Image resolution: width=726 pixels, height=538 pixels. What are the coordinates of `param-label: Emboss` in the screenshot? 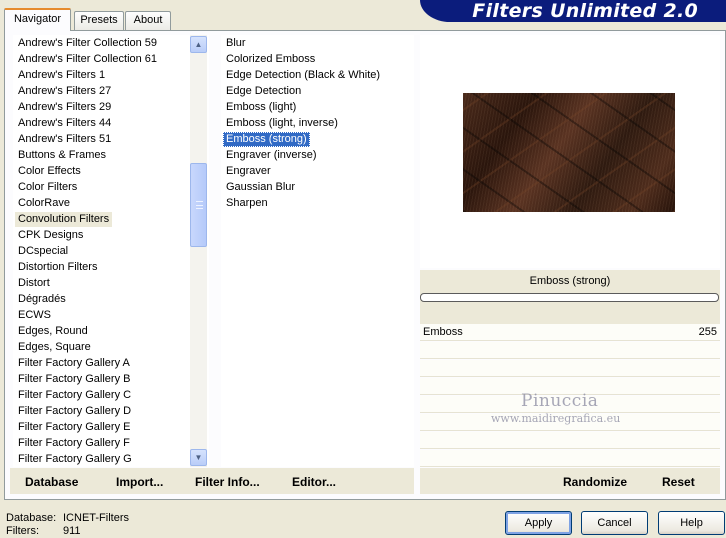 It's located at (443, 332).